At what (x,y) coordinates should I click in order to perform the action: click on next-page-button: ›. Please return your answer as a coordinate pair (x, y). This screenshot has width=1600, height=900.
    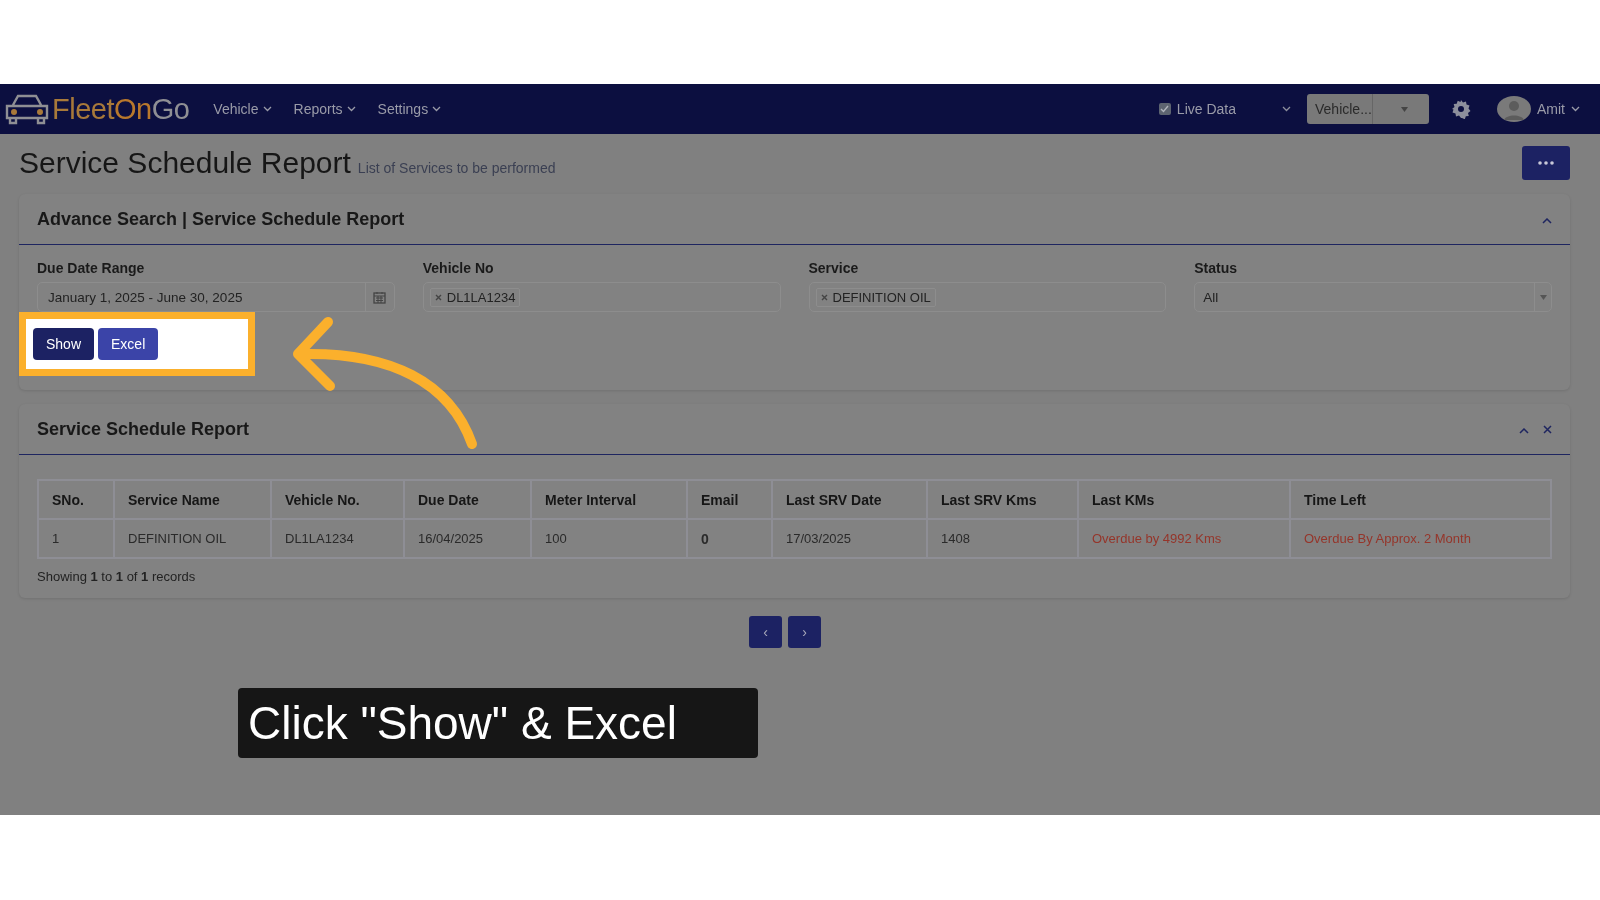
    Looking at the image, I should click on (804, 632).